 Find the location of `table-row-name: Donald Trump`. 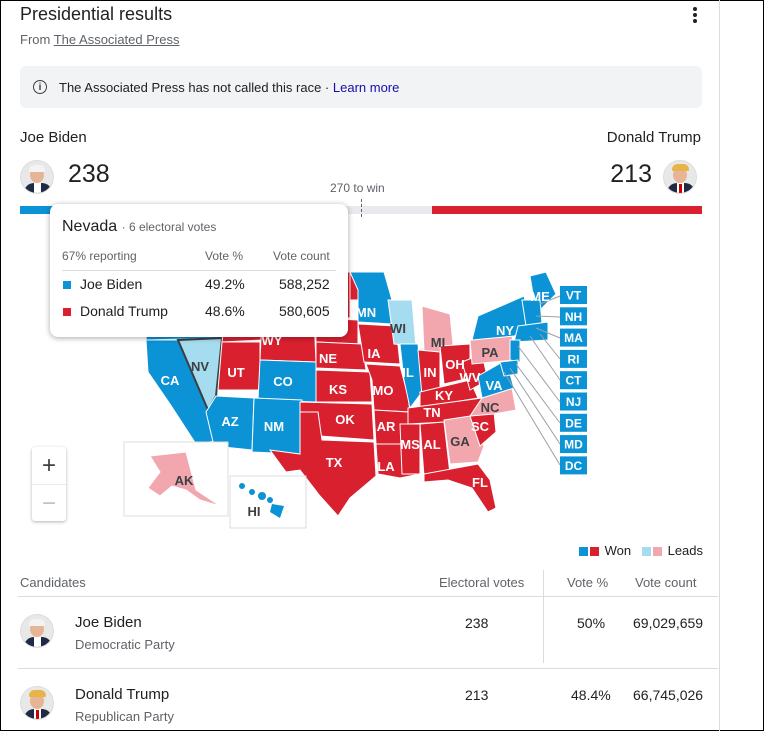

table-row-name: Donald Trump is located at coordinates (122, 694).